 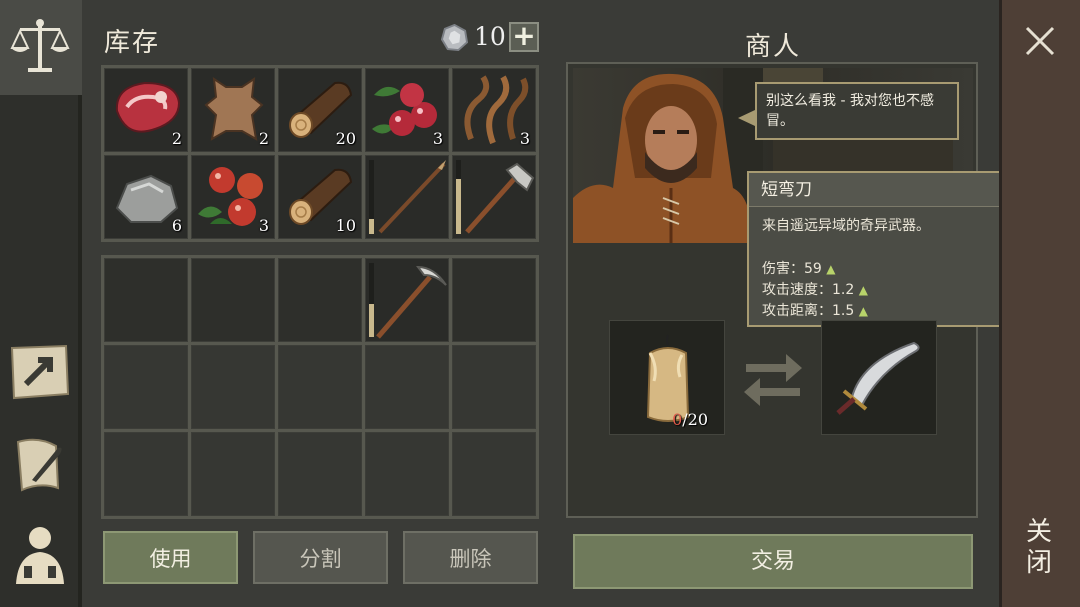 I want to click on merchant-title: 商人, so click(x=773, y=47).